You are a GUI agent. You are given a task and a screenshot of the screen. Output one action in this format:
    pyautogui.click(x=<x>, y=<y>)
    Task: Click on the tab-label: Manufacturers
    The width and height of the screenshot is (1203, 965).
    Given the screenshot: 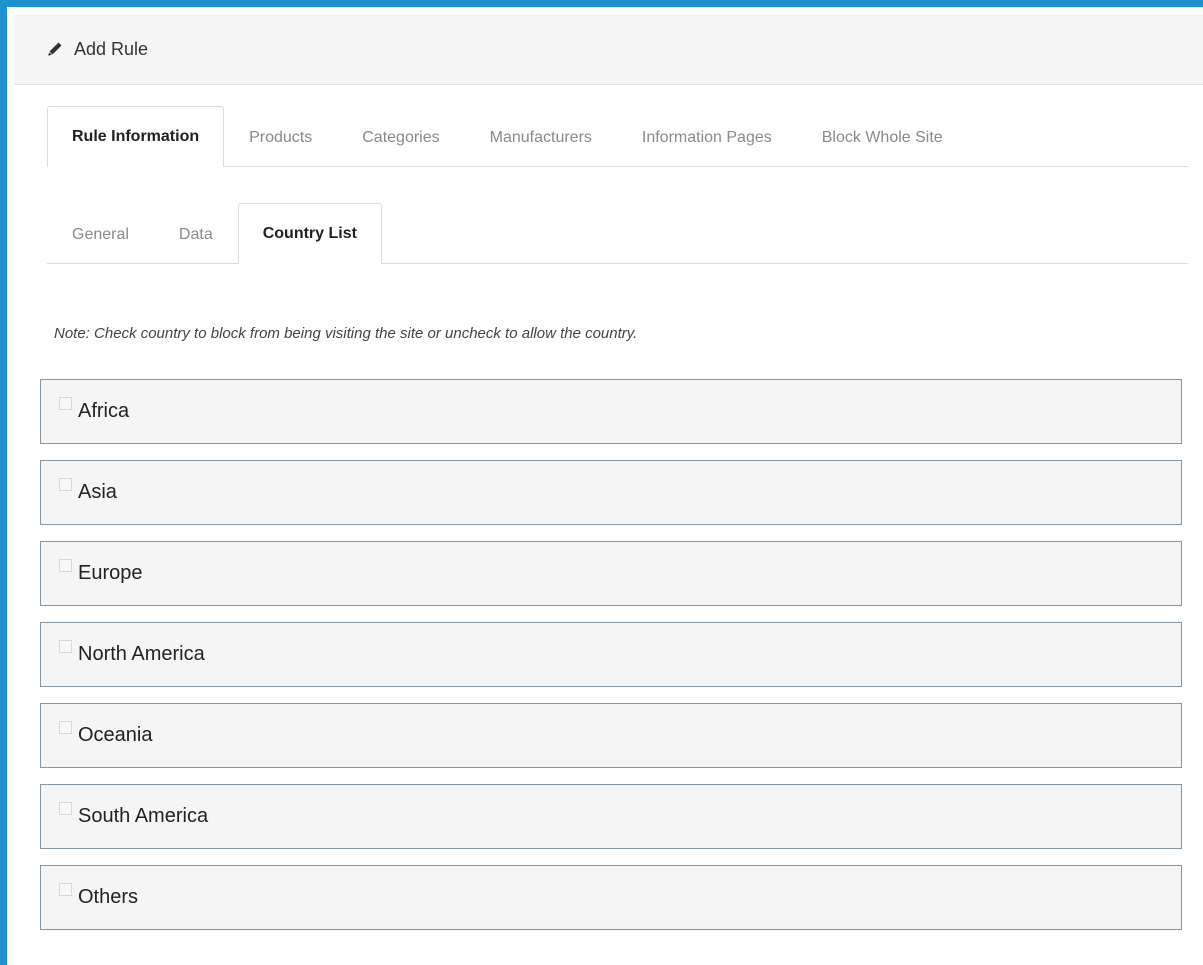 What is the action you would take?
    pyautogui.click(x=540, y=137)
    